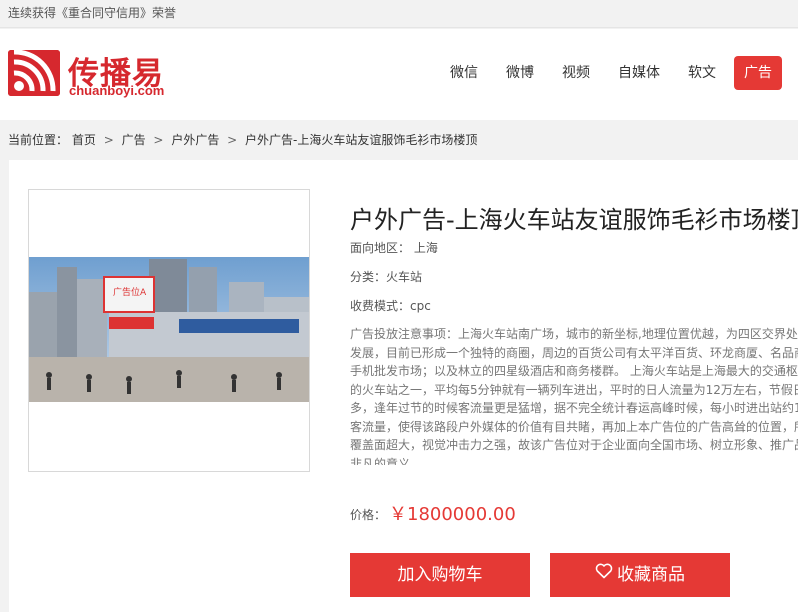  I want to click on product-category: 分类：火车站, so click(386, 277).